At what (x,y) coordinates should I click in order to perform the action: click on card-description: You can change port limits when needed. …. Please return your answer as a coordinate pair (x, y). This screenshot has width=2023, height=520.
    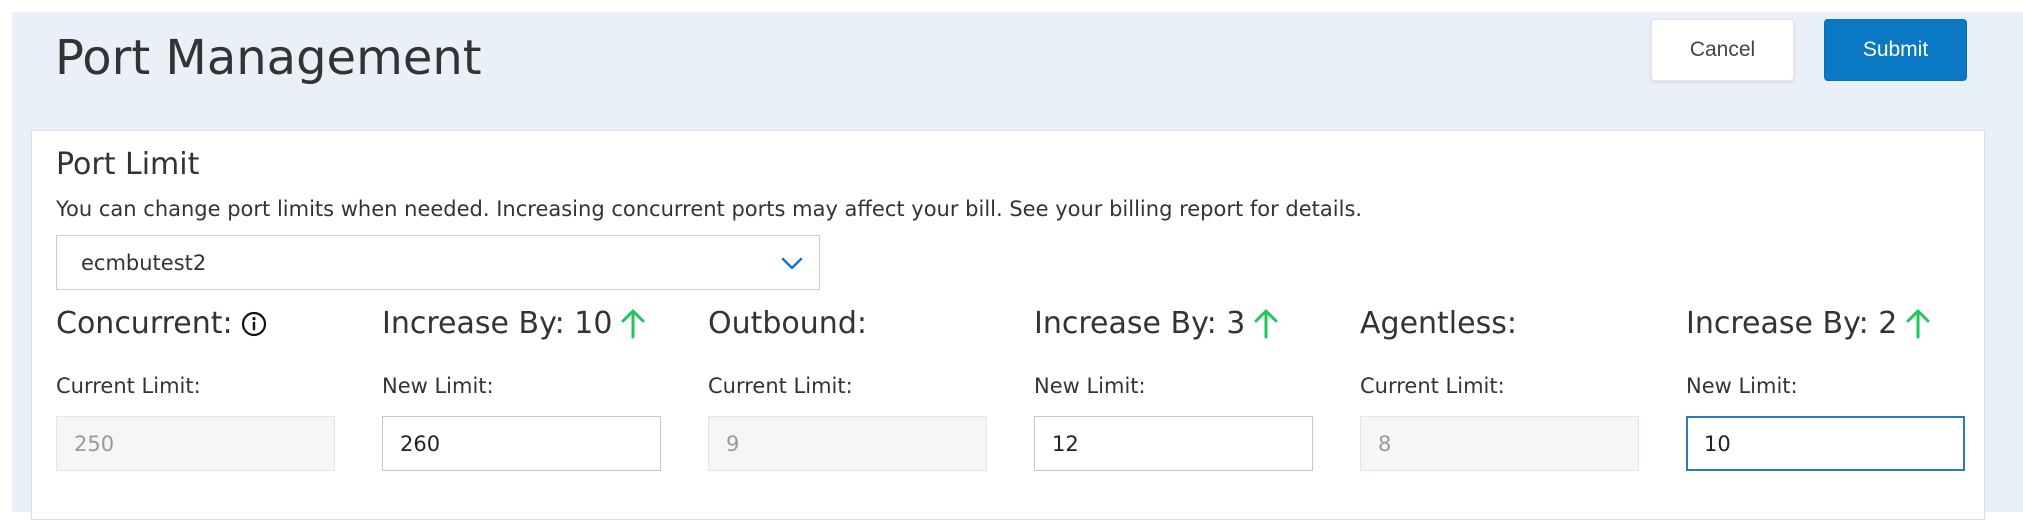
    Looking at the image, I should click on (709, 209).